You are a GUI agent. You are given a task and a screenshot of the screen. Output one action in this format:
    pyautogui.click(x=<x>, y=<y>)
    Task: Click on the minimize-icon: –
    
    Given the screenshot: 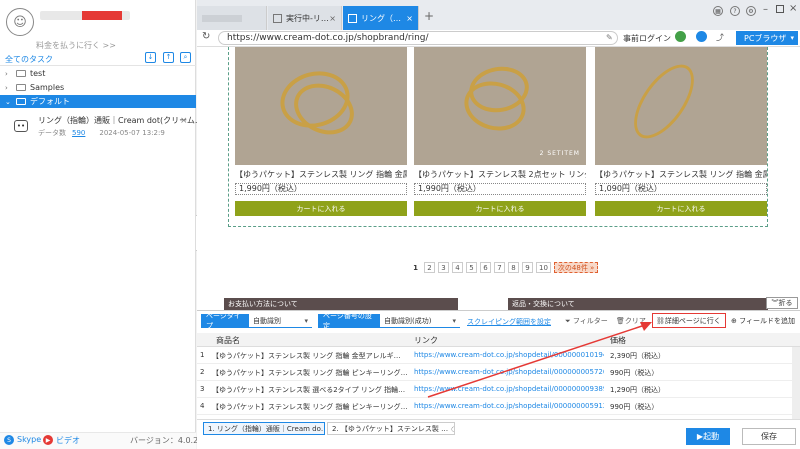 What is the action you would take?
    pyautogui.click(x=765, y=9)
    